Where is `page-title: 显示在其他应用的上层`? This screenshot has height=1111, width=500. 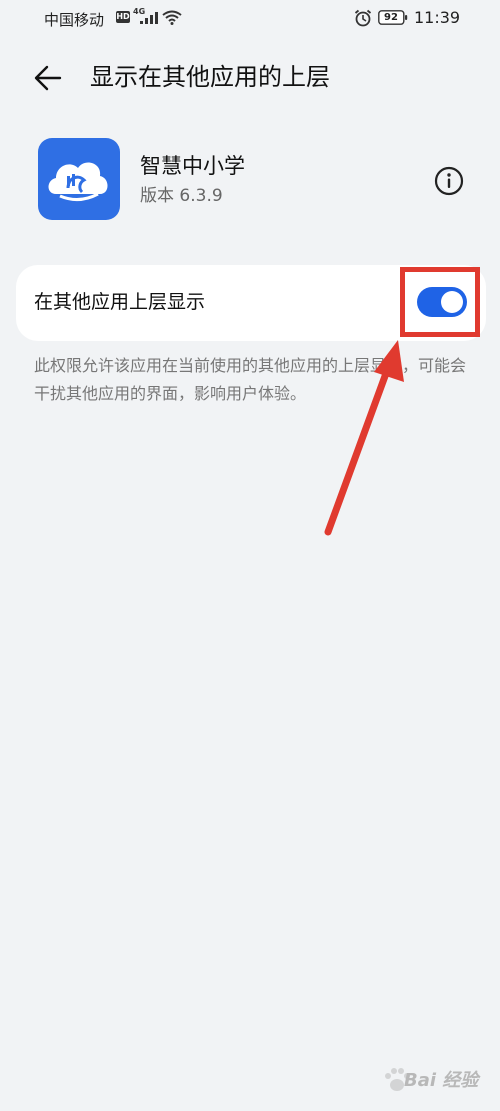 page-title: 显示在其他应用的上层 is located at coordinates (210, 77).